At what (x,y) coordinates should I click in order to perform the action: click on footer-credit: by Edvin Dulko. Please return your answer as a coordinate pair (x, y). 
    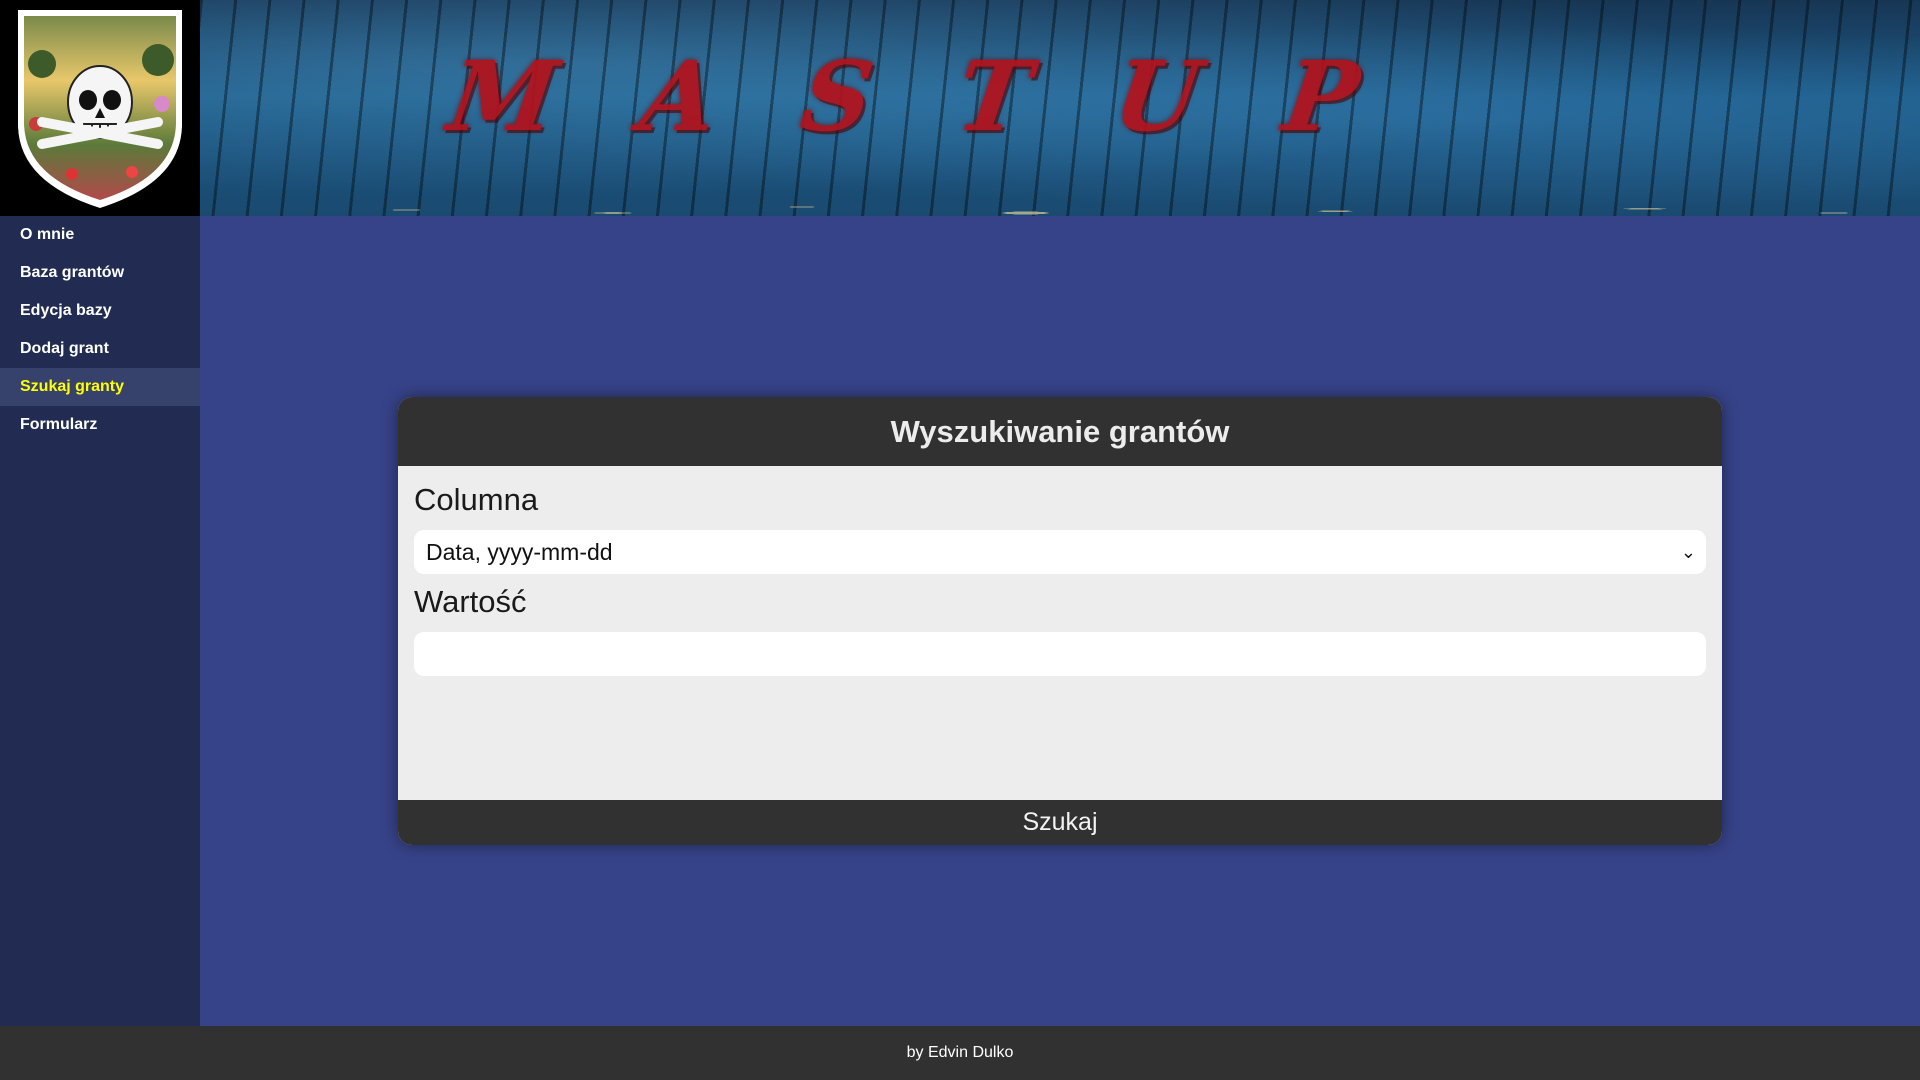
    Looking at the image, I should click on (960, 1052).